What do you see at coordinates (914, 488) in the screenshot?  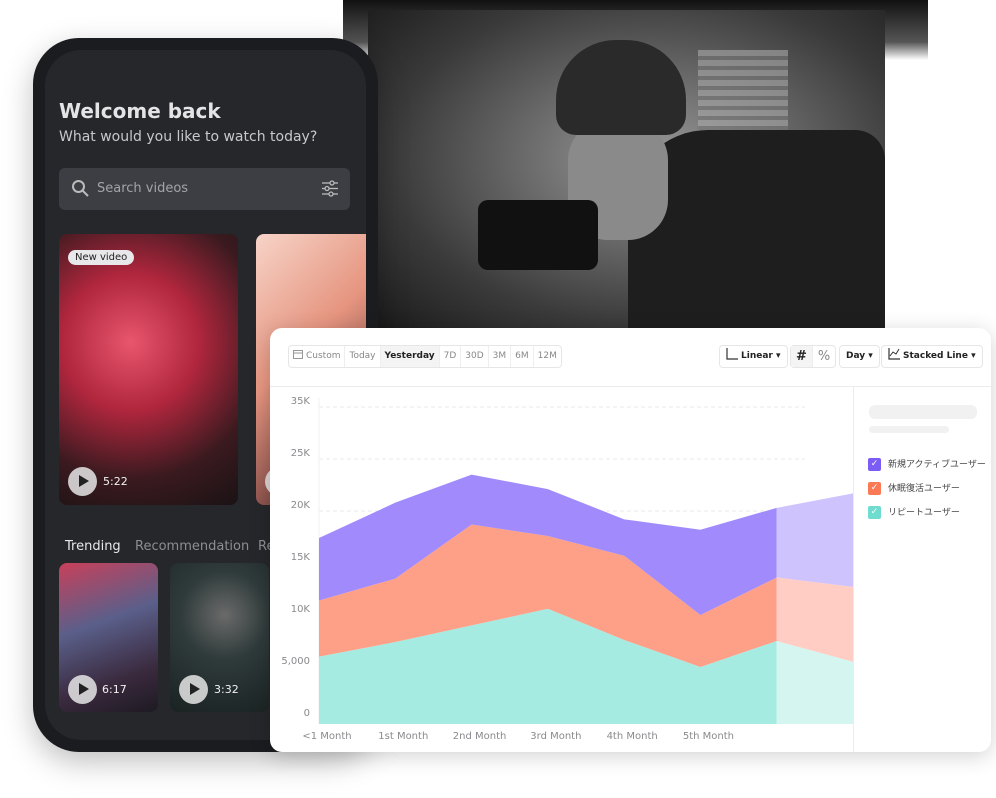 I see `legend-item-reactivated: ✓ 休眠復活ユーザー` at bounding box center [914, 488].